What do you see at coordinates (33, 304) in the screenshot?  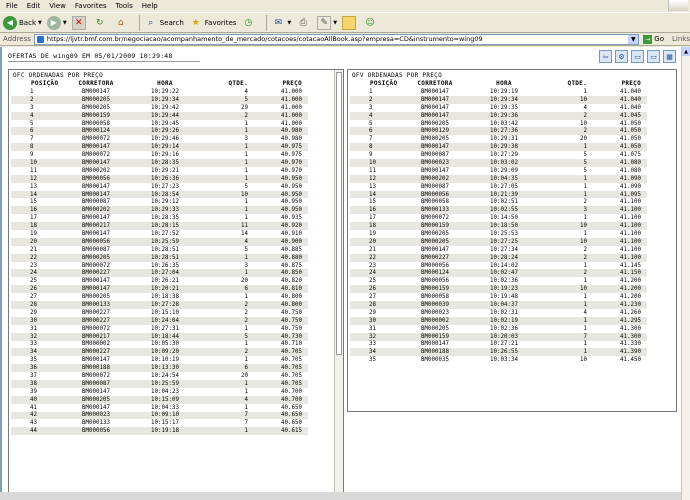 I see `table-cell: 28` at bounding box center [33, 304].